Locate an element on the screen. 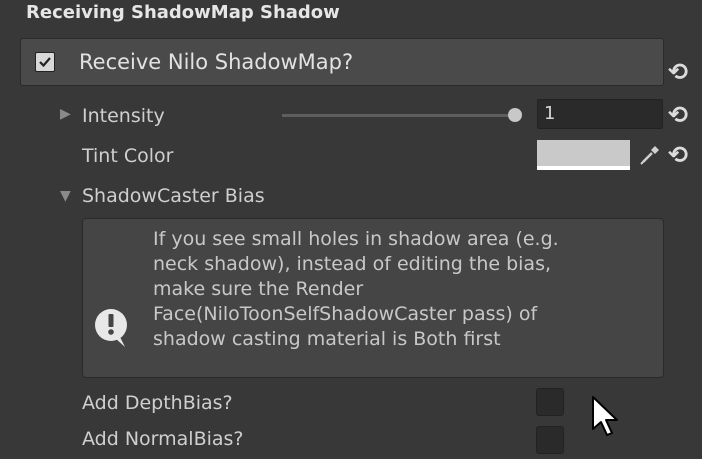  shadowcaster-bias-label: ShadowCaster Bias is located at coordinates (173, 196).